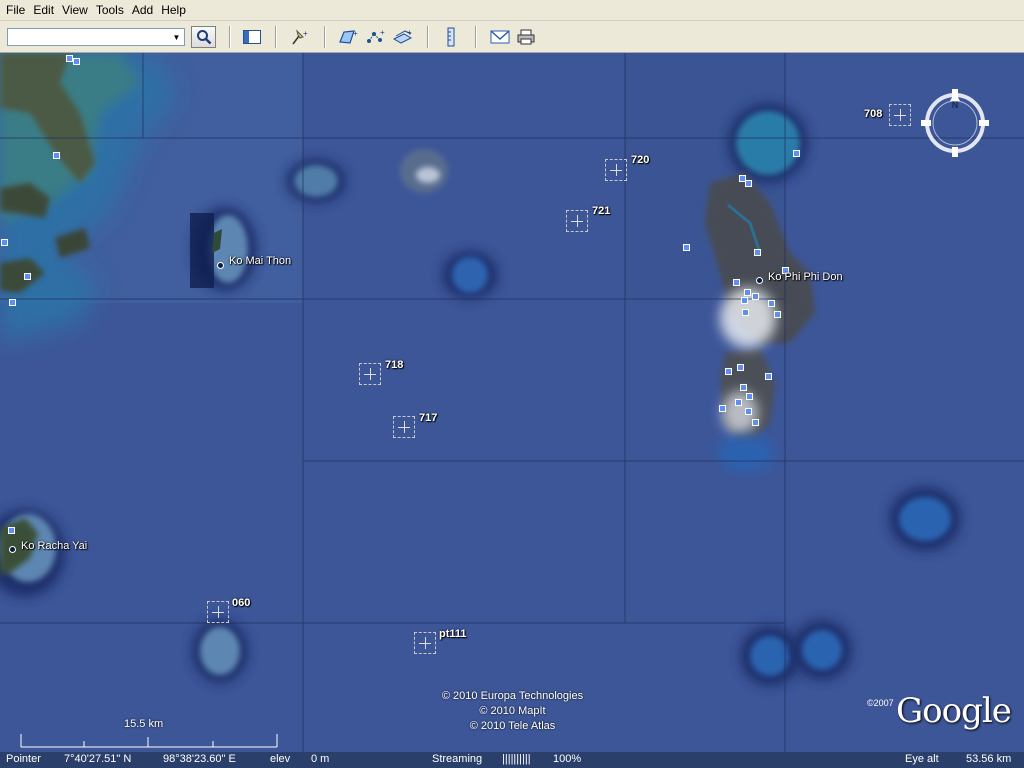  I want to click on print-icon, so click(526, 37).